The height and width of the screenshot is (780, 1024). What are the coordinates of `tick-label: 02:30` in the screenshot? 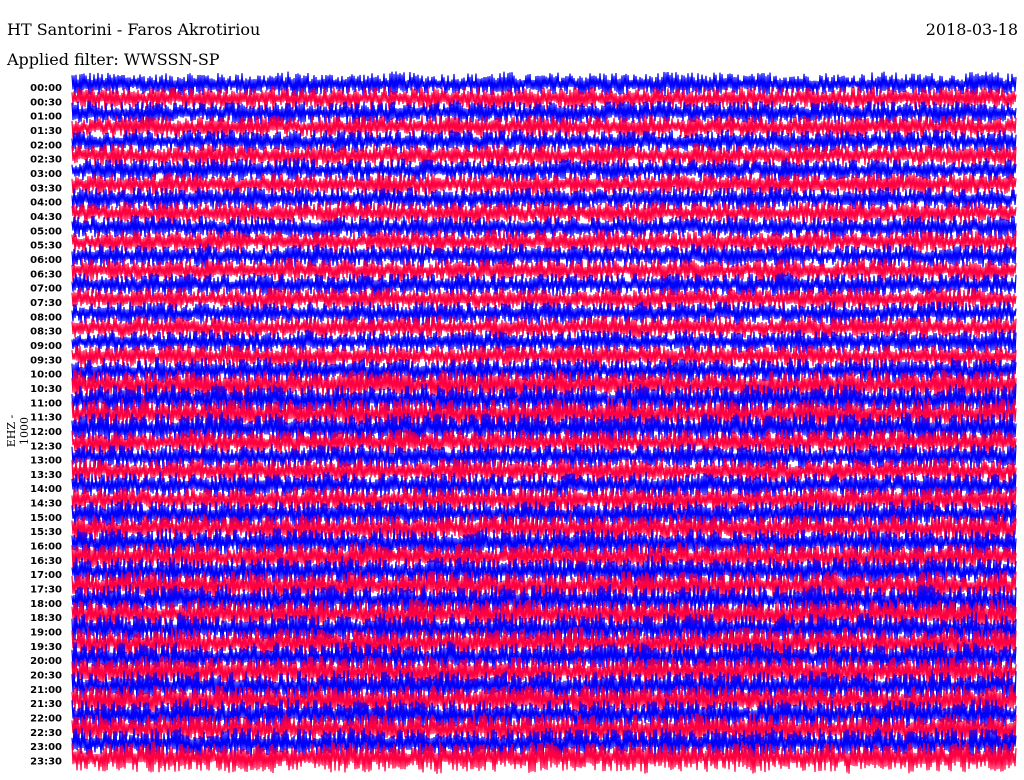 It's located at (46, 160).